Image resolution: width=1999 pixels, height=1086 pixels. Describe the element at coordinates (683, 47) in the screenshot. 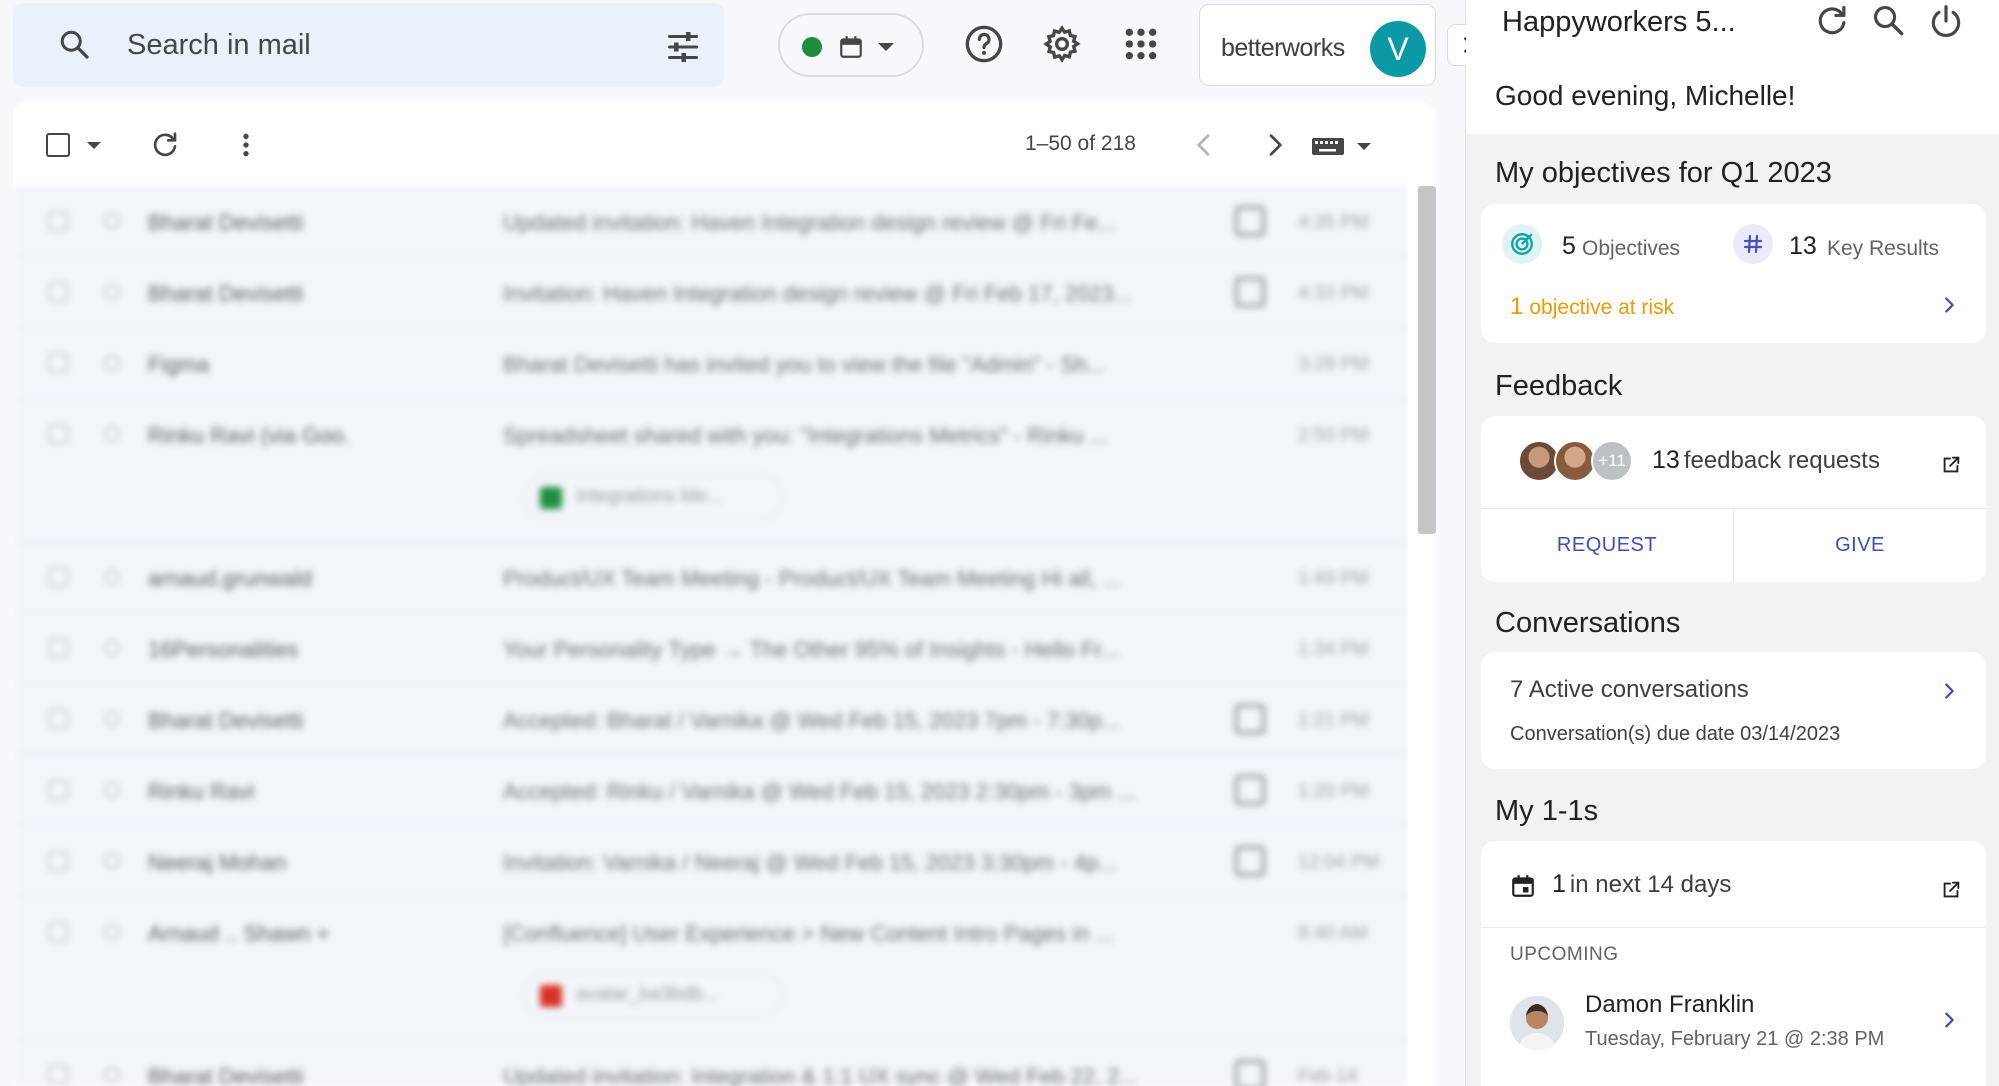

I see `tune-icon` at that location.